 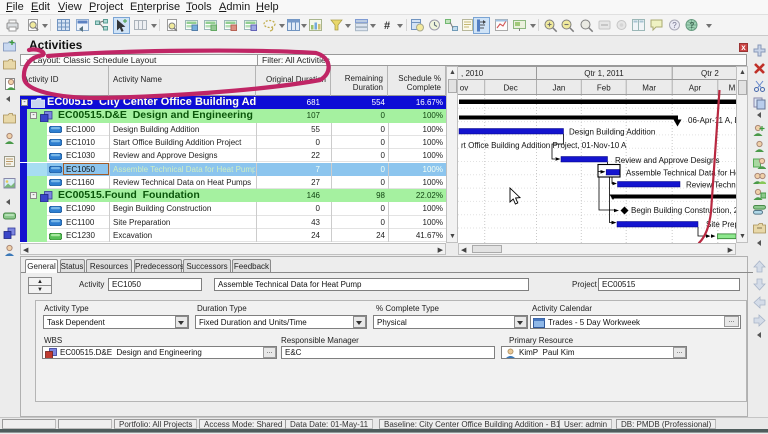 What do you see at coordinates (472, 73) in the screenshot?
I see `svg-text: , 2010` at bounding box center [472, 73].